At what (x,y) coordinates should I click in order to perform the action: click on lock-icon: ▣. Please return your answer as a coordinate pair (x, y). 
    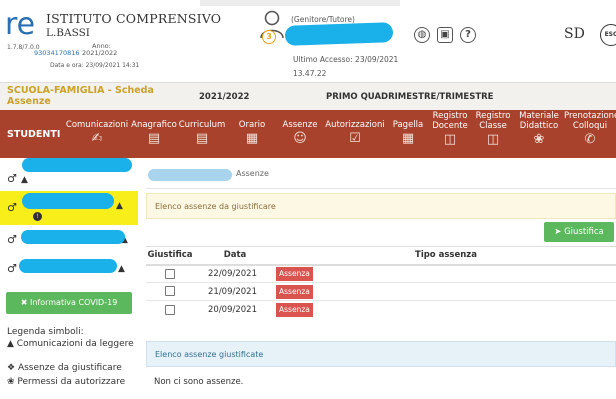
    Looking at the image, I should click on (445, 35).